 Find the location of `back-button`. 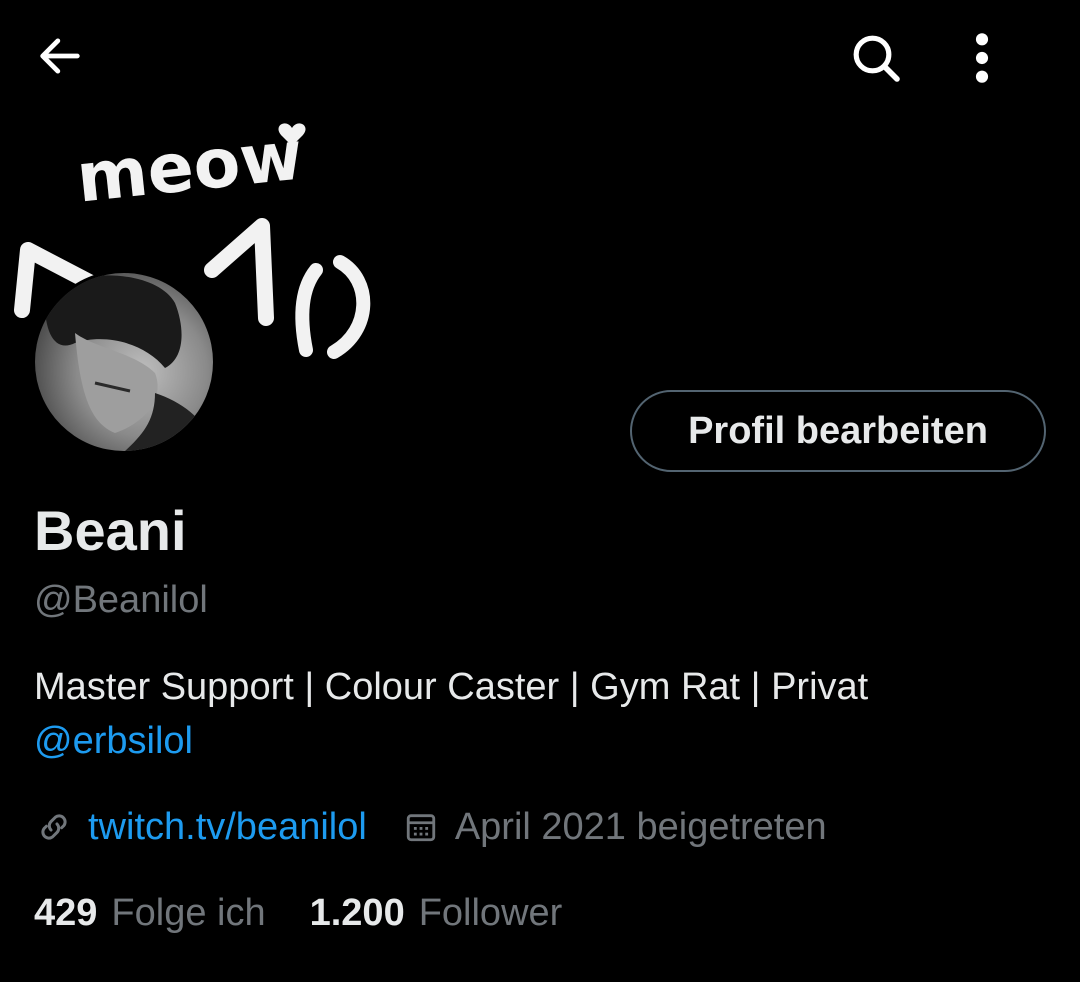

back-button is located at coordinates (74, 70).